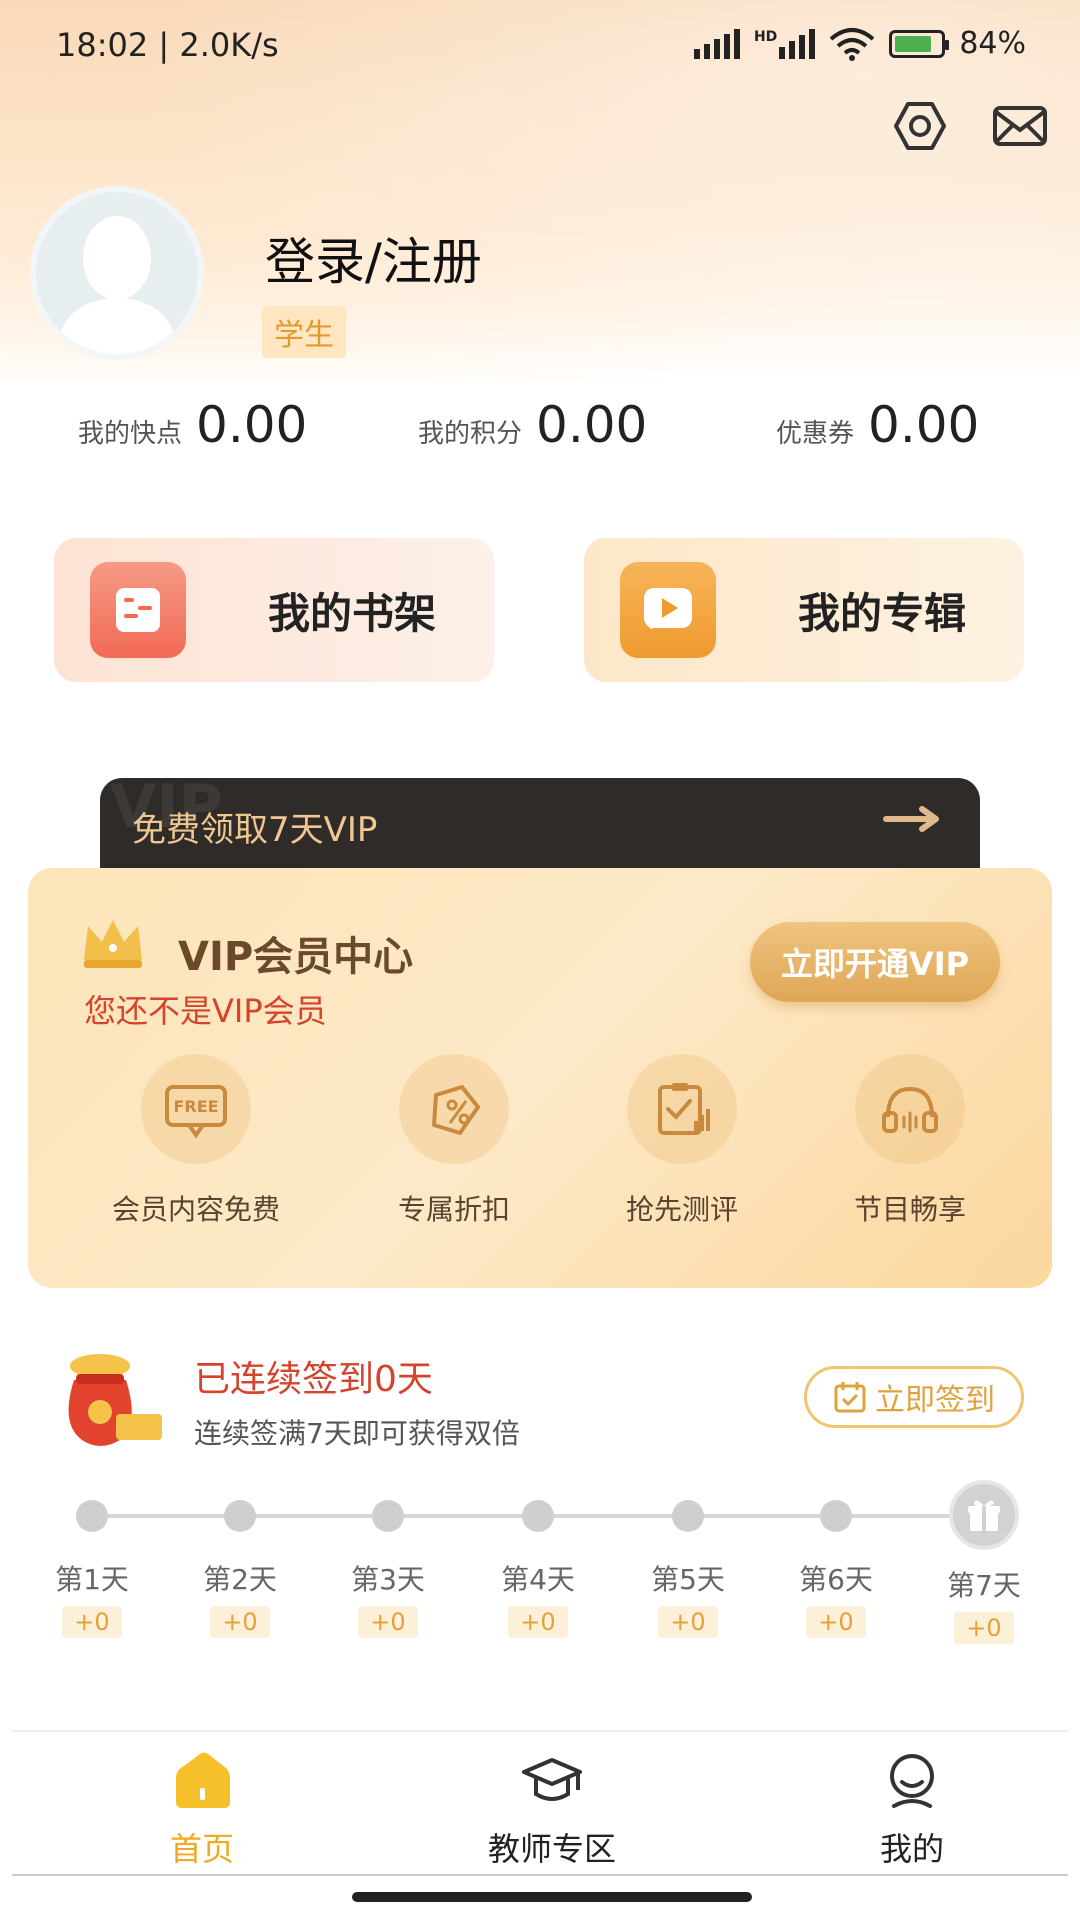 This screenshot has height=1920, width=1080. I want to click on home-icon, so click(203, 1780).